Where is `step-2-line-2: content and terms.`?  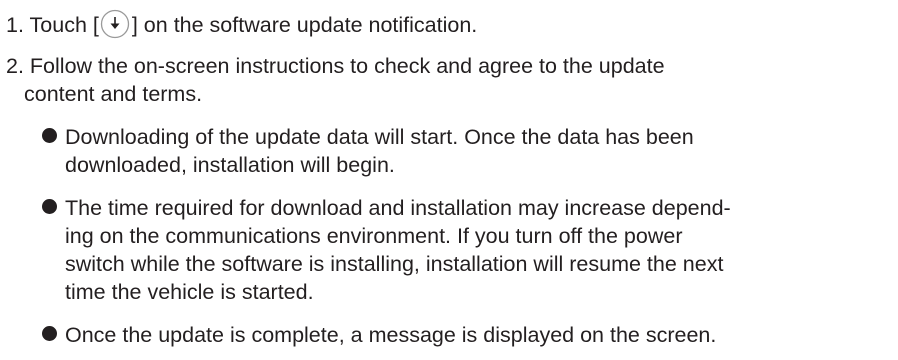 step-2-line-2: content and terms. is located at coordinates (113, 94).